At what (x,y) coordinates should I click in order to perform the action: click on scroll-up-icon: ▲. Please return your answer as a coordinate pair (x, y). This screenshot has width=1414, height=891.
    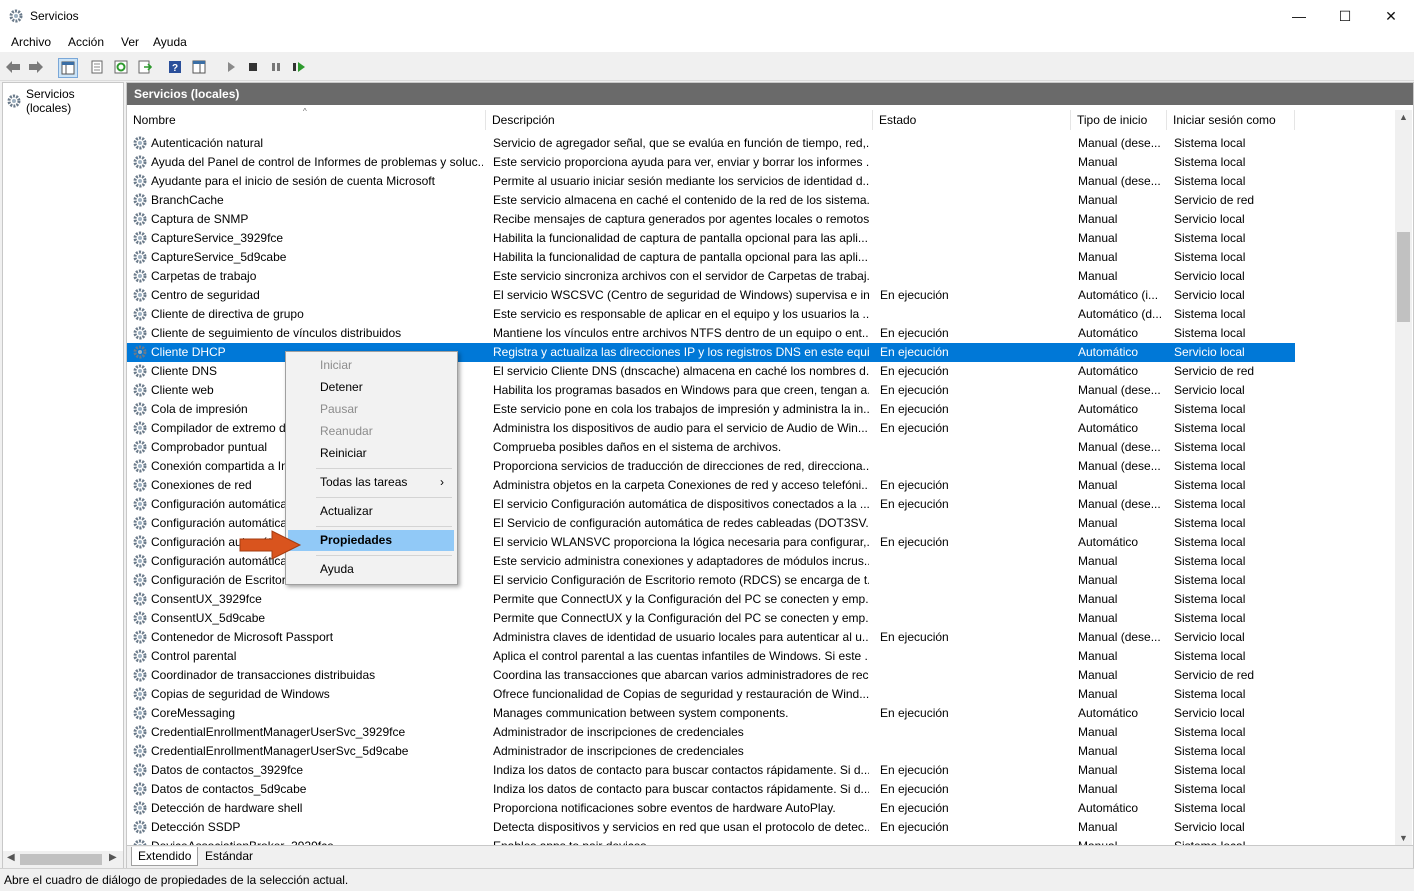
    Looking at the image, I should click on (1403, 117).